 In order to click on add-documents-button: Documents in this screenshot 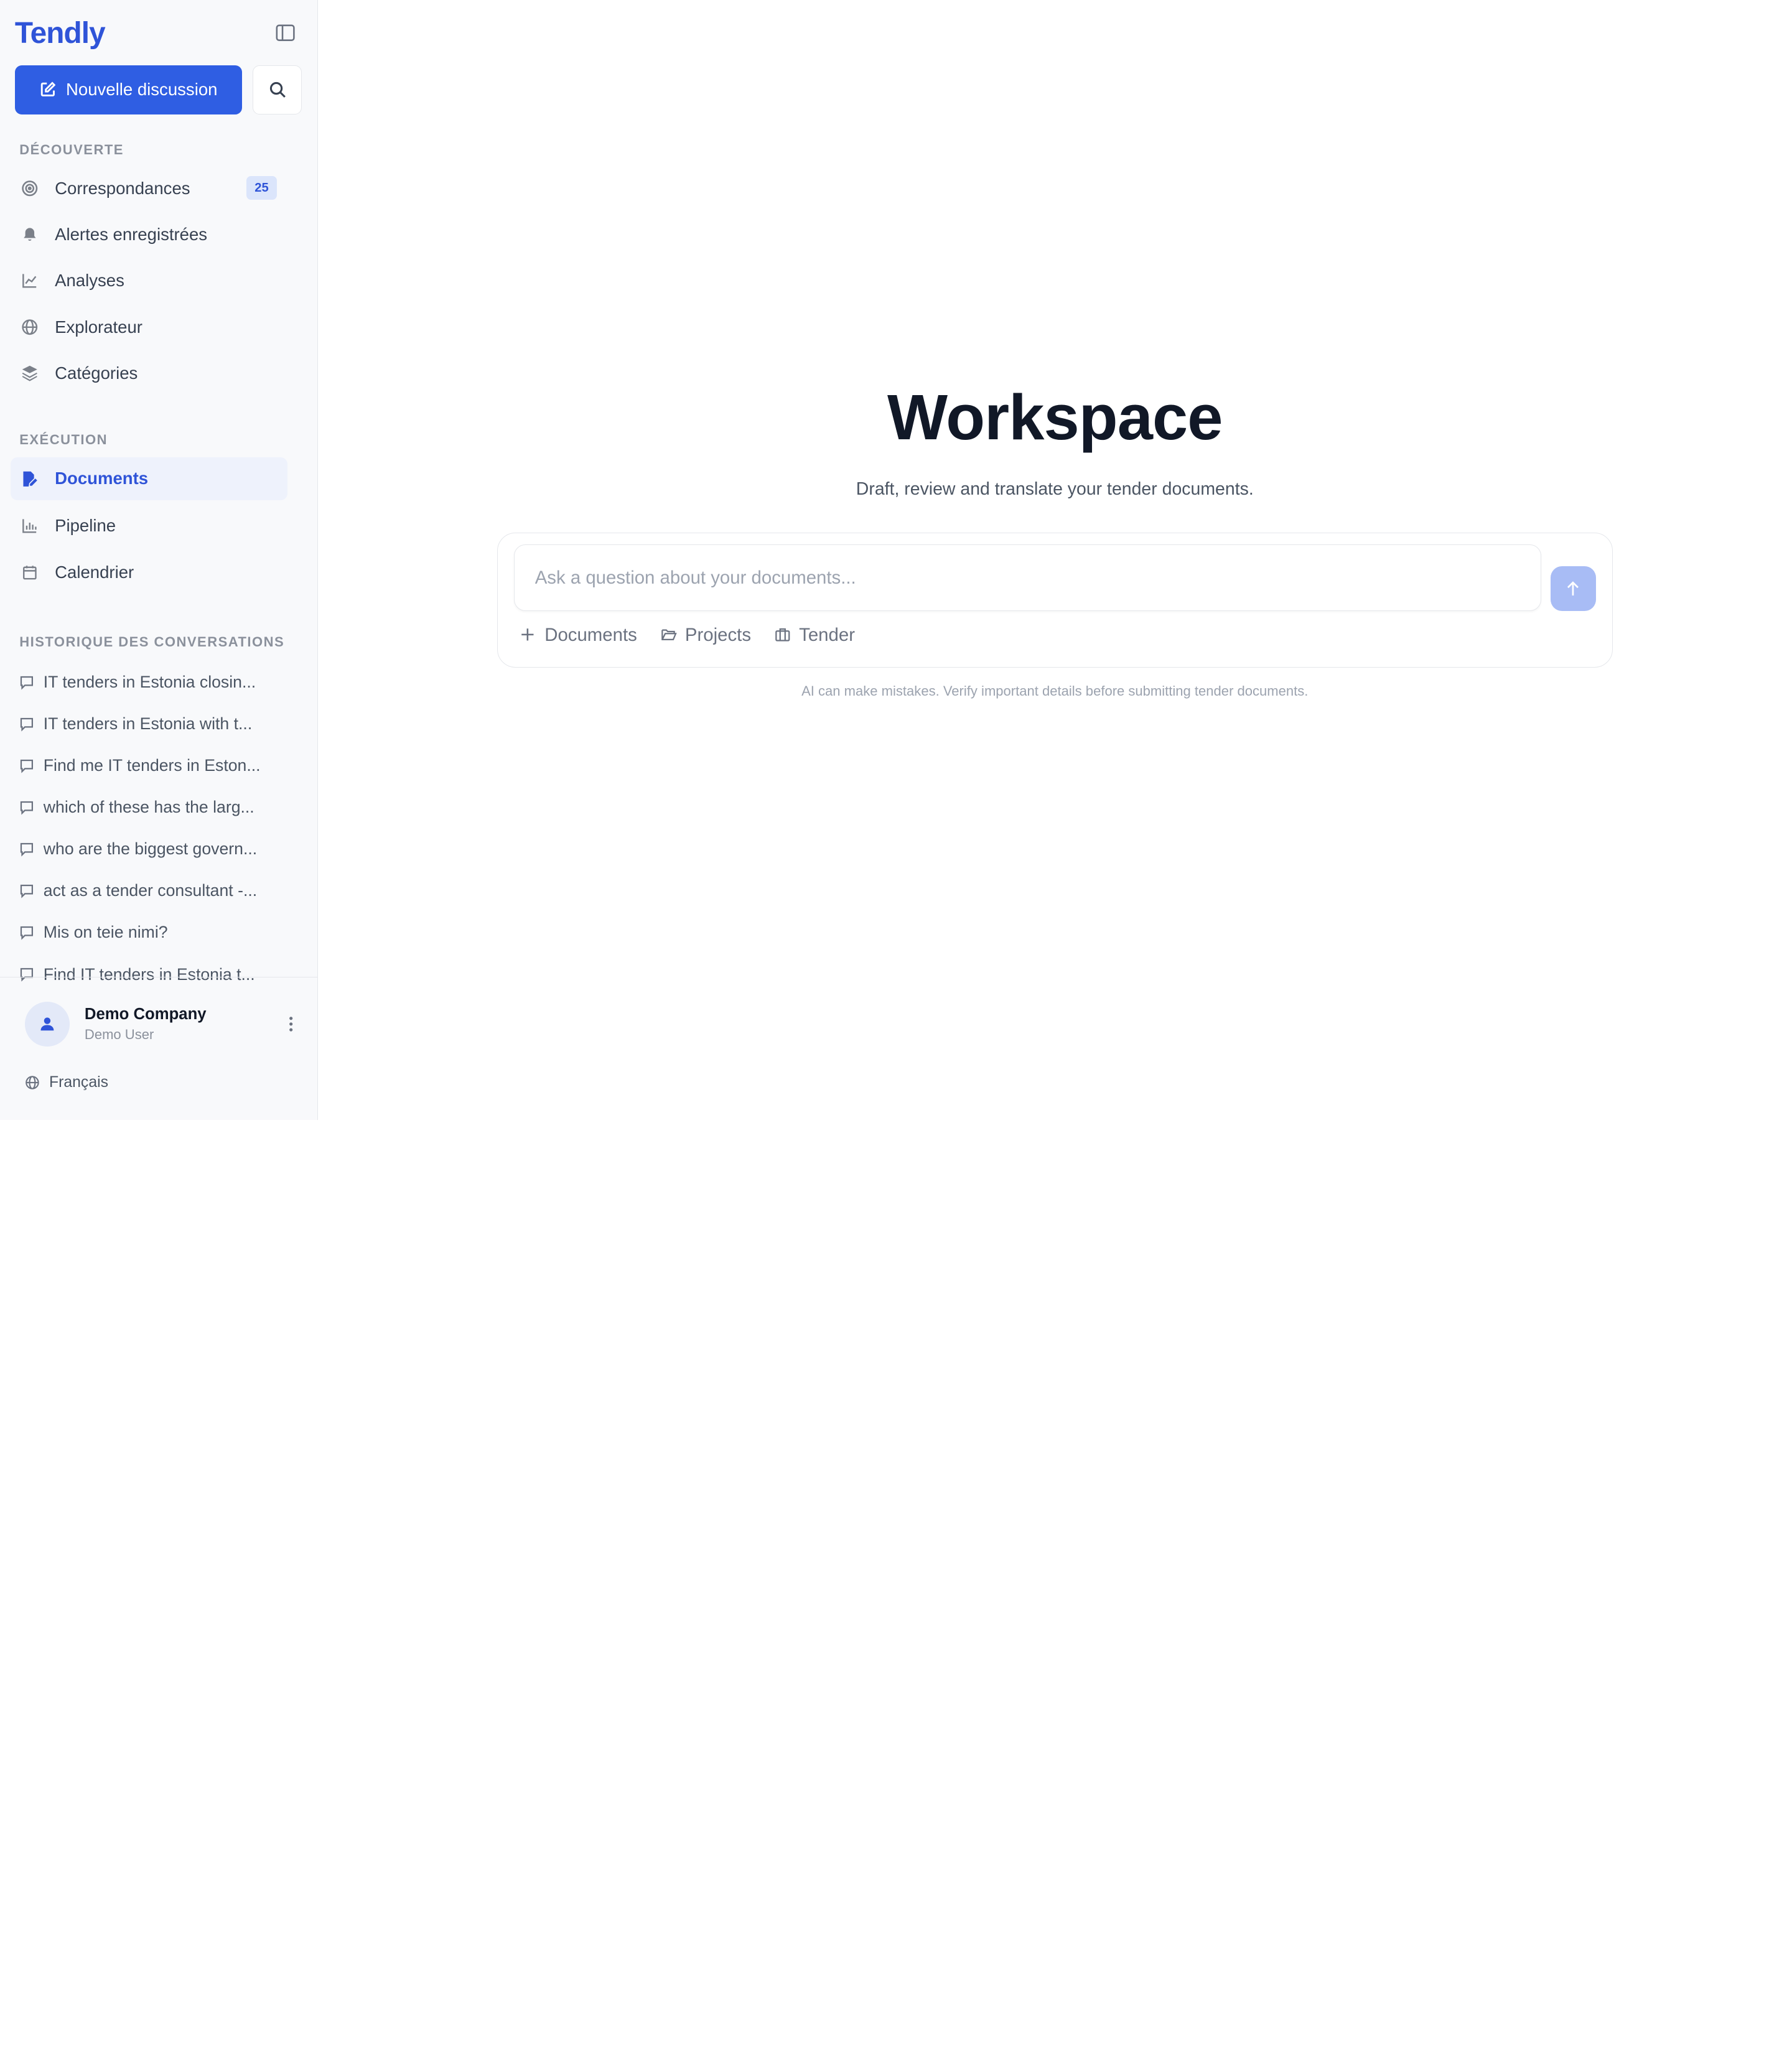, I will do `click(578, 635)`.